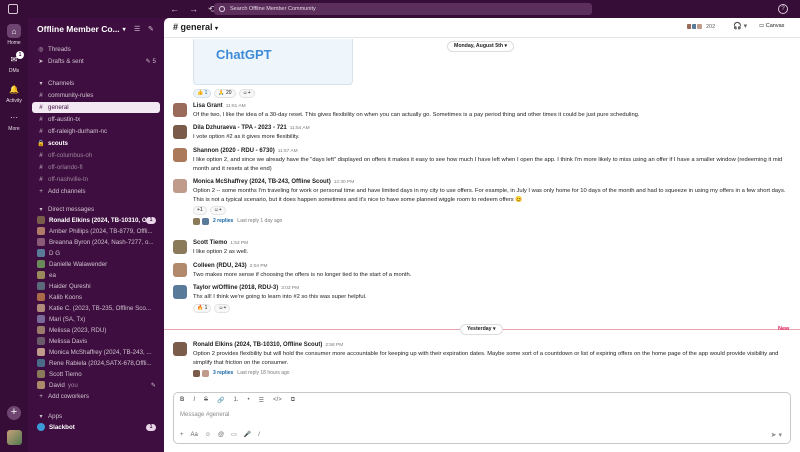 The width and height of the screenshot is (800, 452). I want to click on send-button: ➤ ▾, so click(776, 435).